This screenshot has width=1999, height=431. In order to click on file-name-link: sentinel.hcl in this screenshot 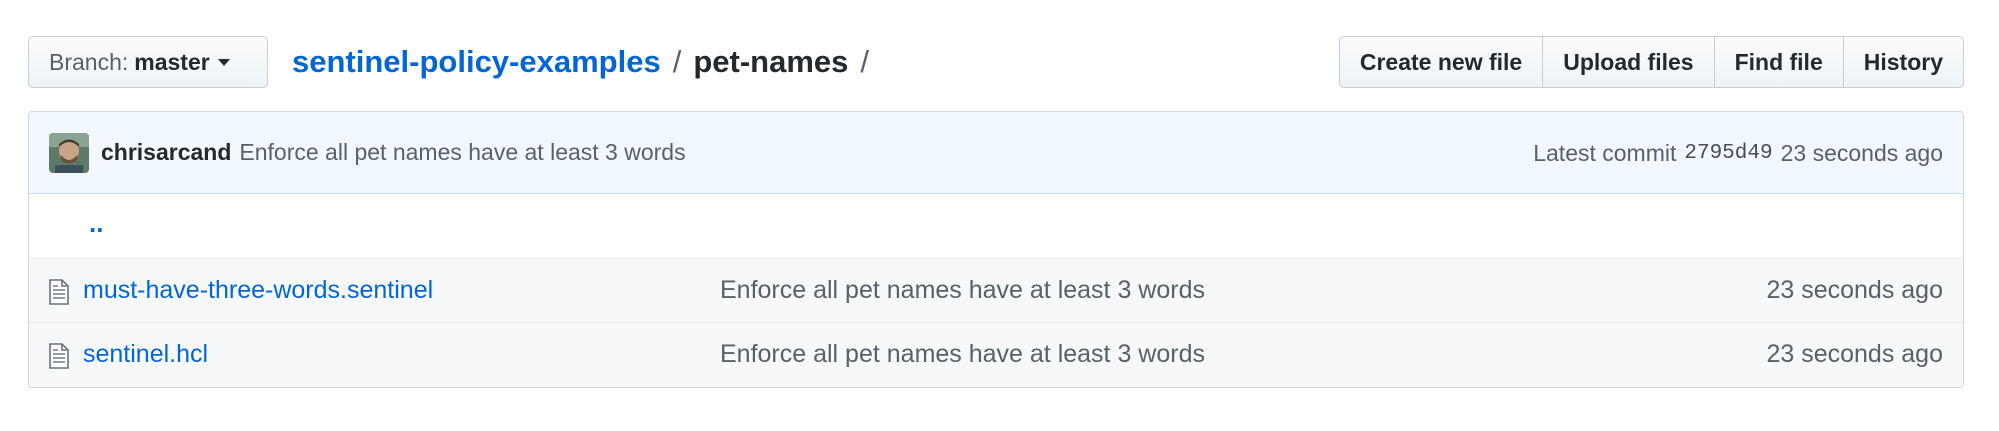, I will do `click(145, 354)`.